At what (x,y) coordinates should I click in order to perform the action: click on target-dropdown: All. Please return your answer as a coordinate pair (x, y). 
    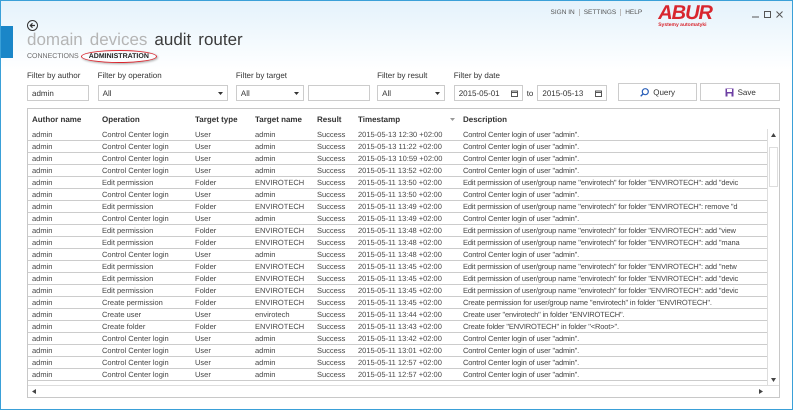
    Looking at the image, I should click on (270, 93).